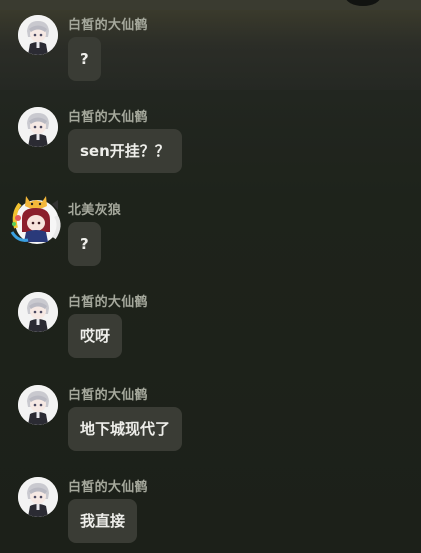 The image size is (421, 553). What do you see at coordinates (103, 521) in the screenshot?
I see `message-bubble: 我直接` at bounding box center [103, 521].